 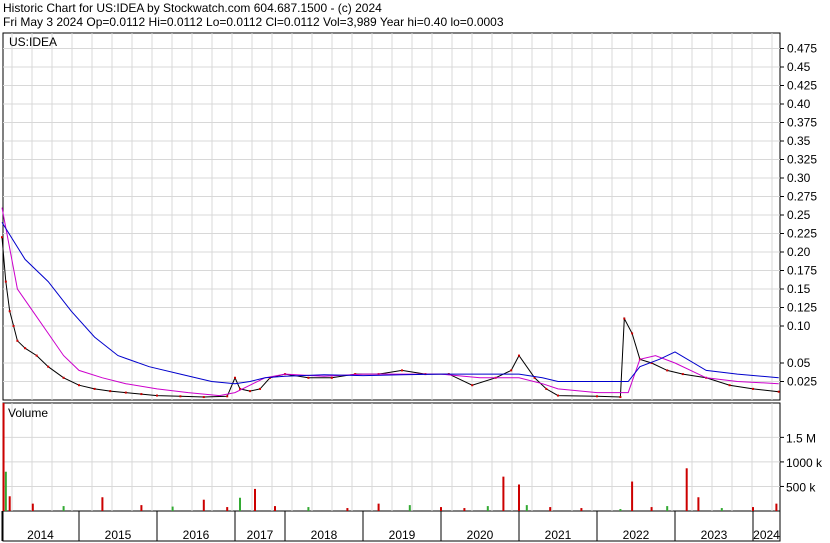 What do you see at coordinates (799, 178) in the screenshot?
I see `price-tick-label: 0.30` at bounding box center [799, 178].